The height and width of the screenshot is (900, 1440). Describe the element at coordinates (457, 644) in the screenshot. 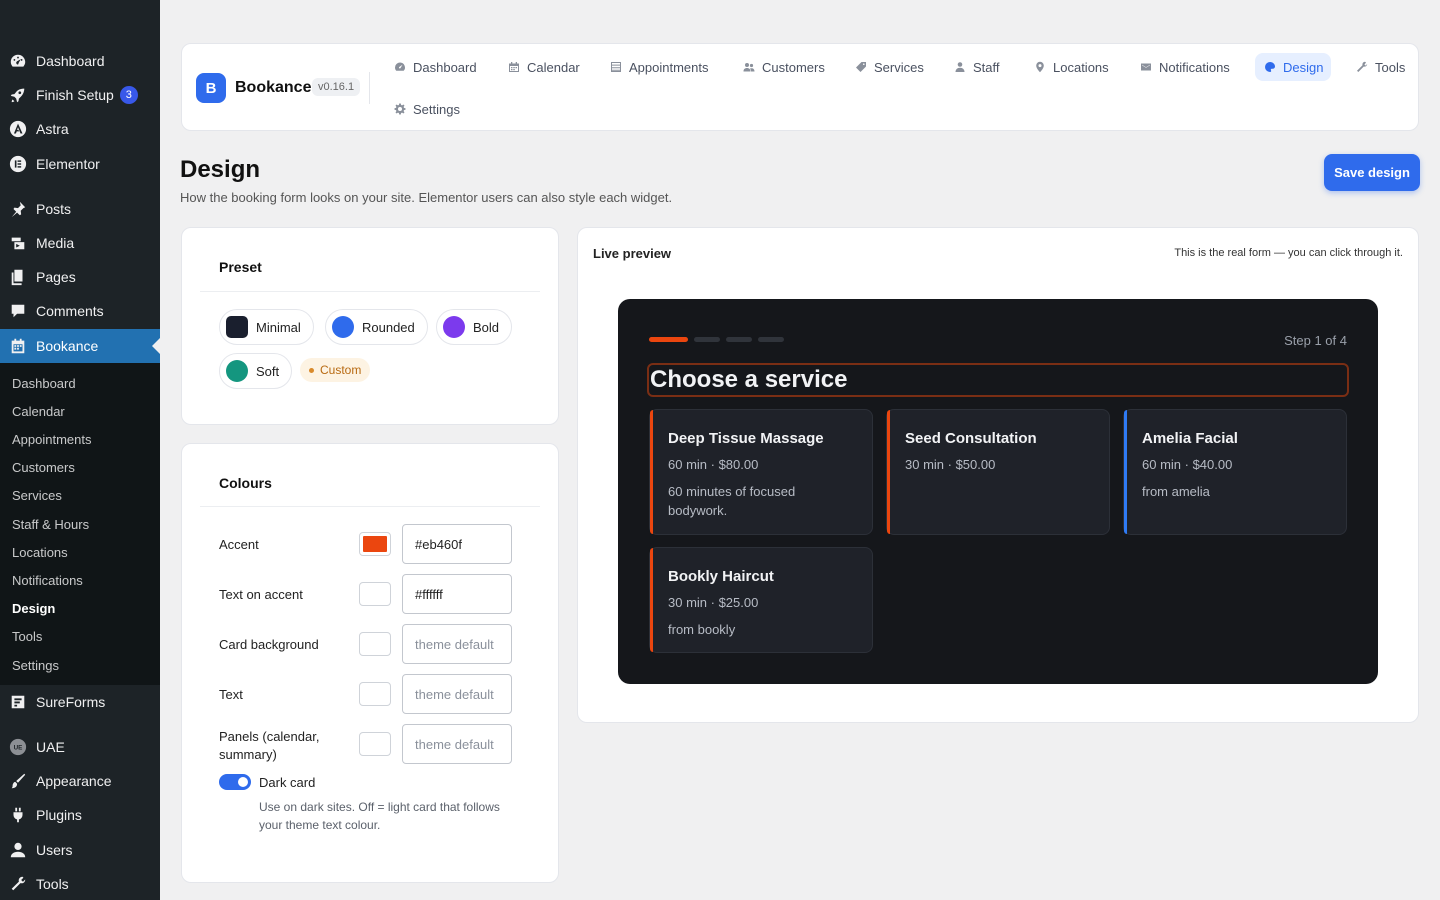

I see `card-background-hex-input` at that location.